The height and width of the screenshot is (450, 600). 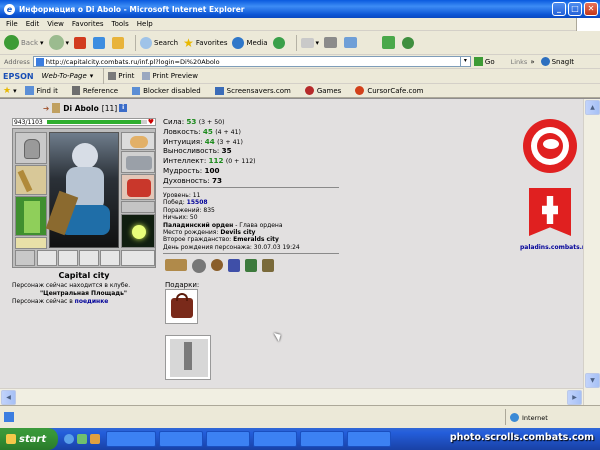 What do you see at coordinates (180, 218) in the screenshot?
I see `info-draws: Ничьих: 50` at bounding box center [180, 218].